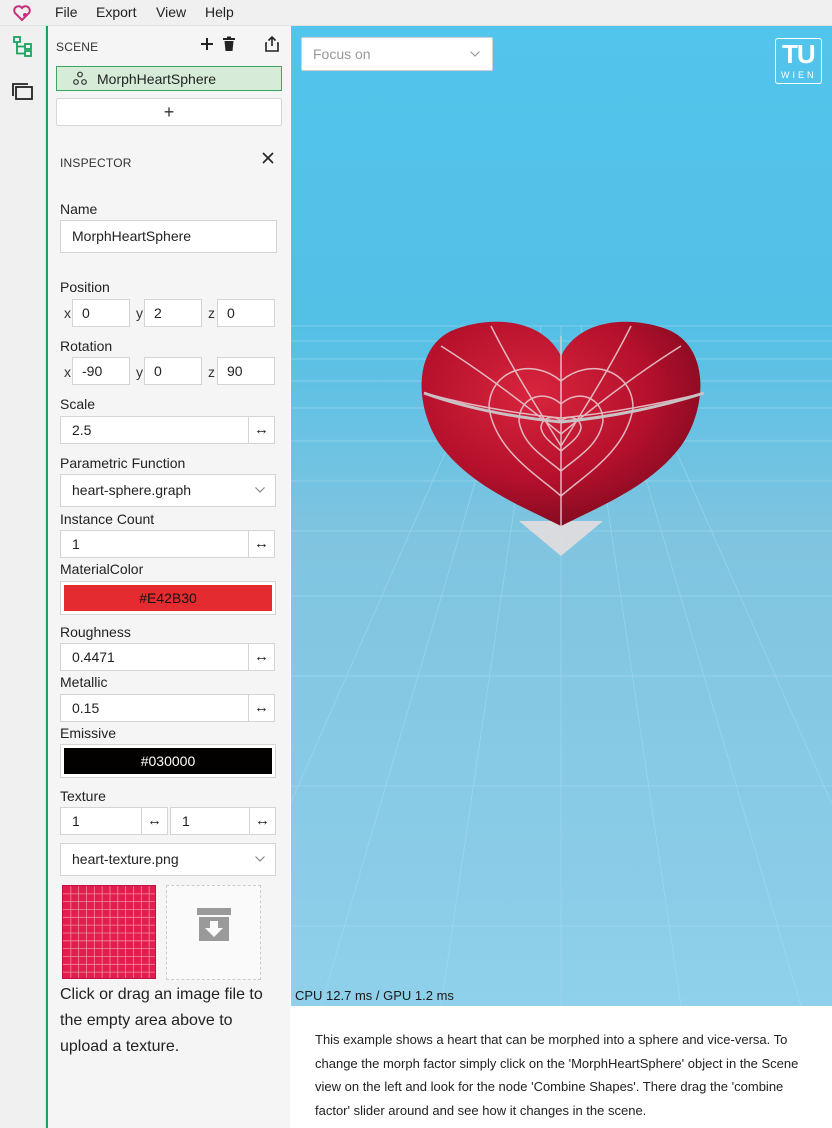 The image size is (832, 1128). I want to click on roughness-label: Roughness, so click(95, 632).